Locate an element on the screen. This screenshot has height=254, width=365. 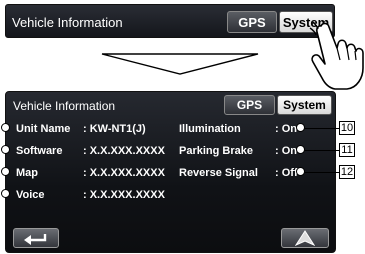
map-label: Map is located at coordinates (27, 173).